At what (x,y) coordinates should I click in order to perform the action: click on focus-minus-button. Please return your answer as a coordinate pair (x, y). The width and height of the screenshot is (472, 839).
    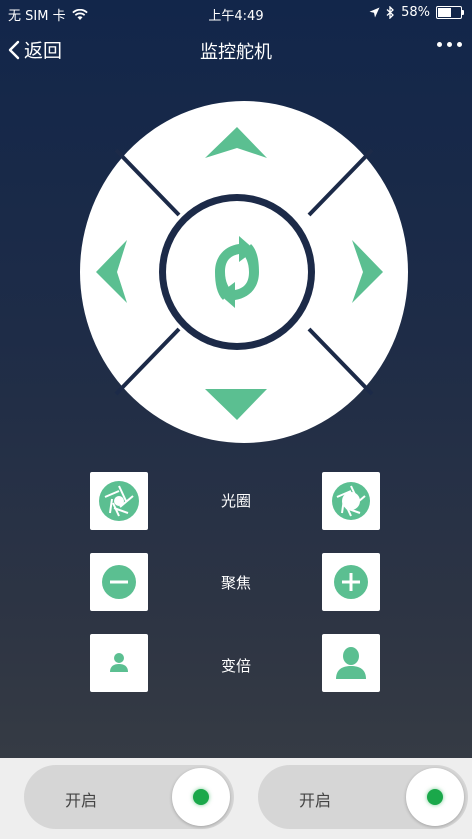
    Looking at the image, I should click on (119, 582).